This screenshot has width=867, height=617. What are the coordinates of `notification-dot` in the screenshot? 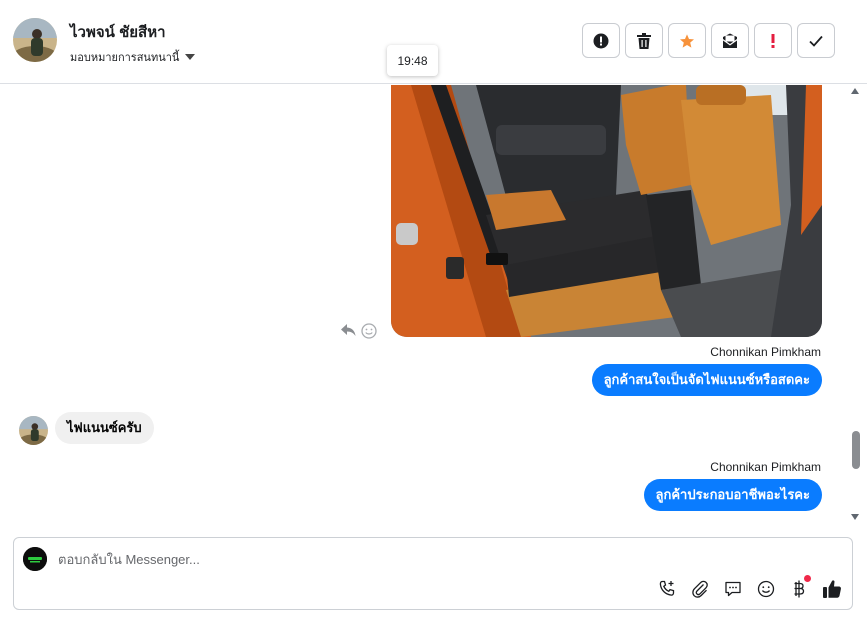 It's located at (807, 578).